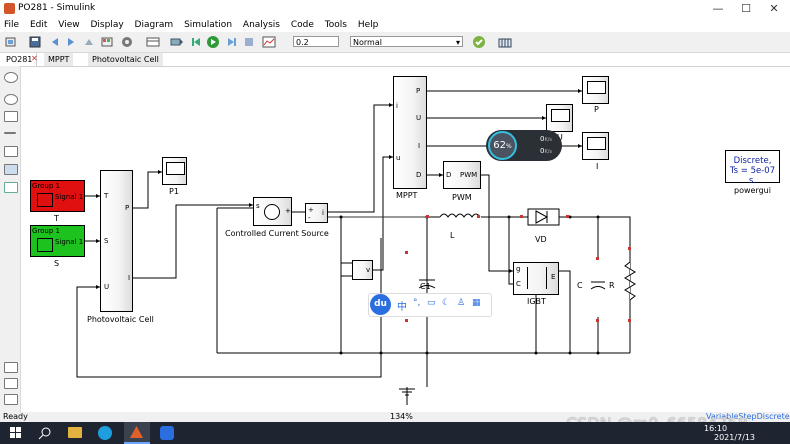  Describe the element at coordinates (75, 432) in the screenshot. I see `file-explorer-icon` at that location.